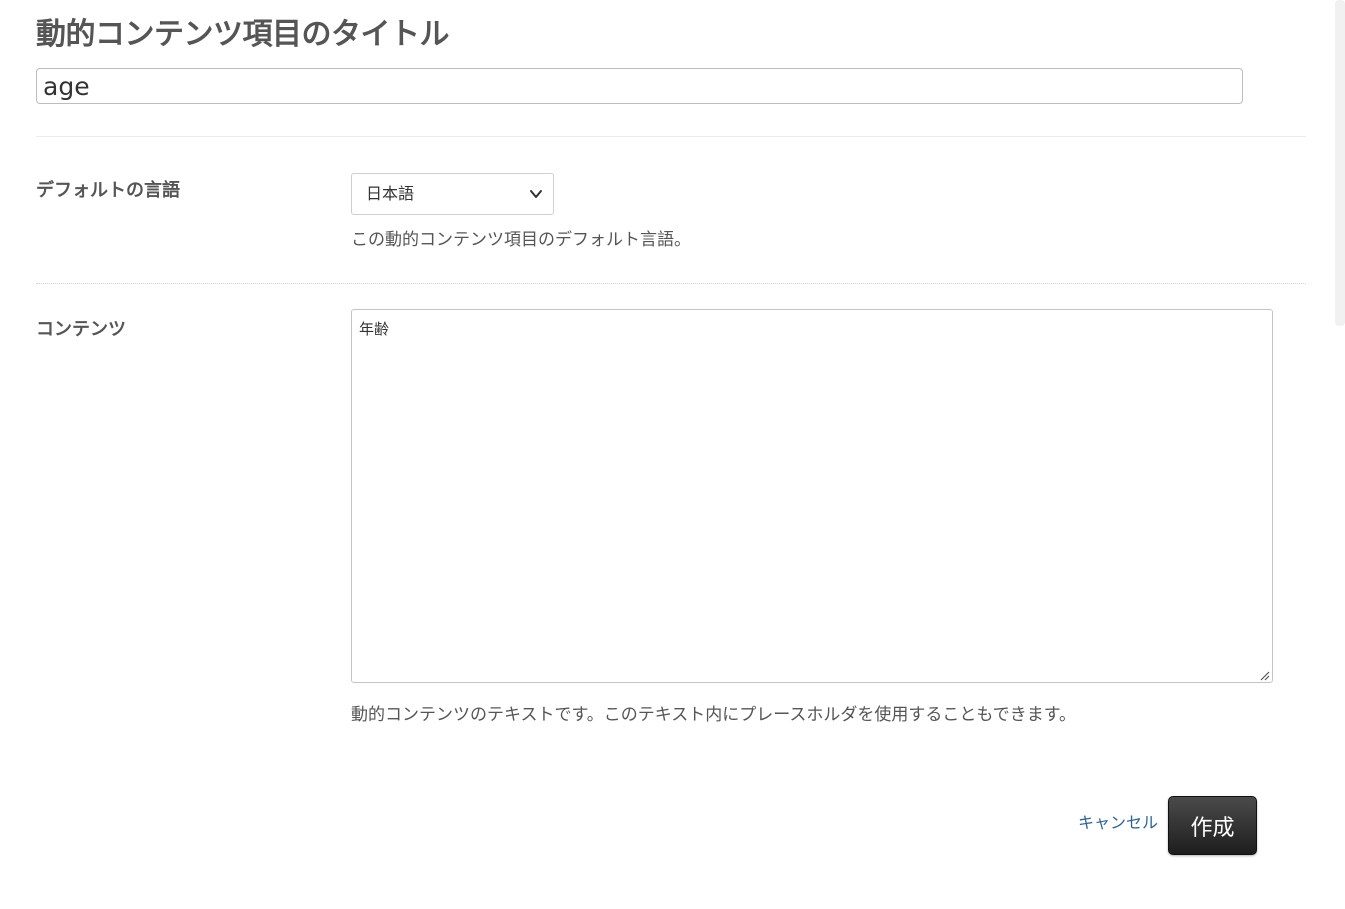 The image size is (1345, 909). What do you see at coordinates (1340, 163) in the screenshot?
I see `scrollbar-thumb` at bounding box center [1340, 163].